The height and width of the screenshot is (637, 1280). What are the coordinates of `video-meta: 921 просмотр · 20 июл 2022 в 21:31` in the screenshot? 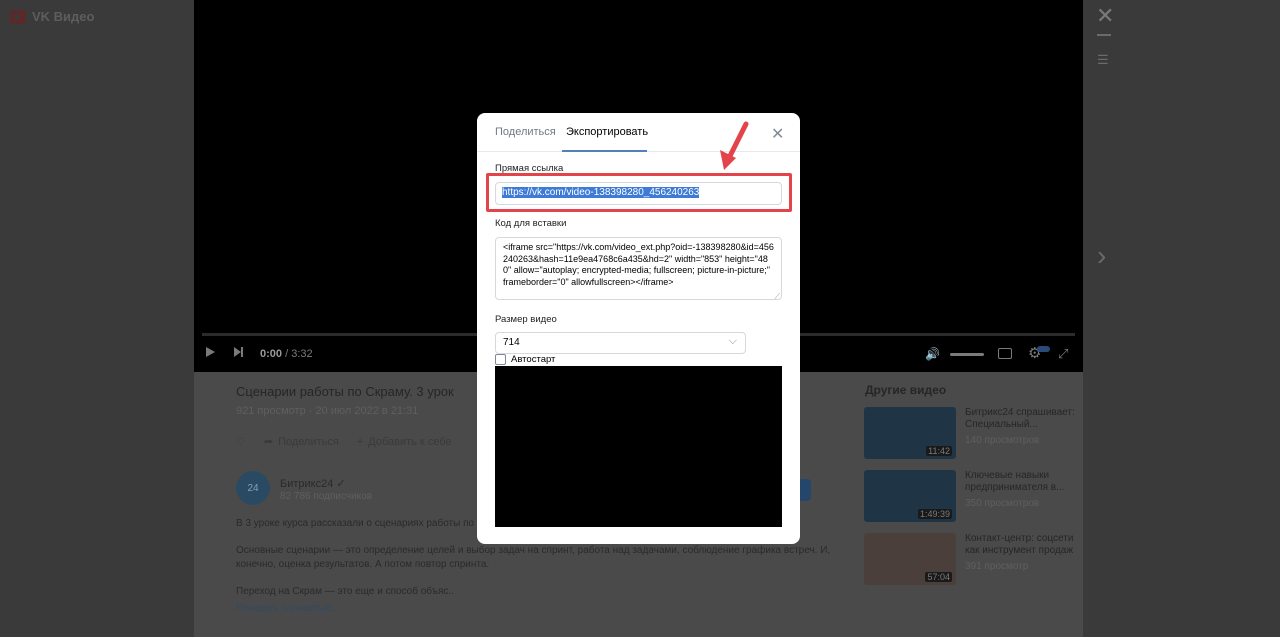 It's located at (327, 411).